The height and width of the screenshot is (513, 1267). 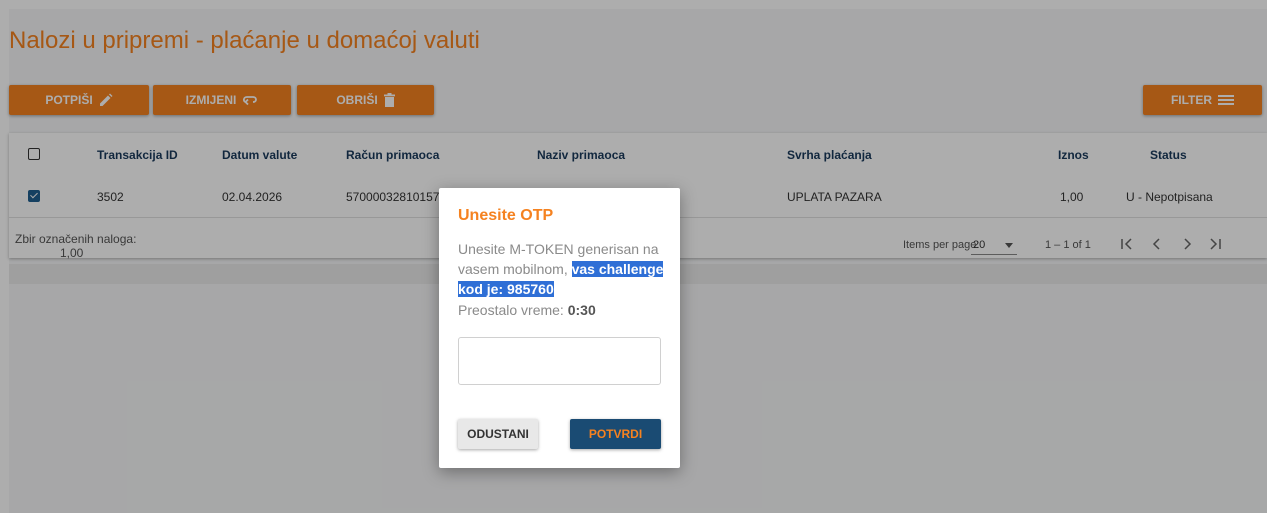 I want to click on remaining-time: Preostalo vreme: 0:30, so click(x=527, y=310).